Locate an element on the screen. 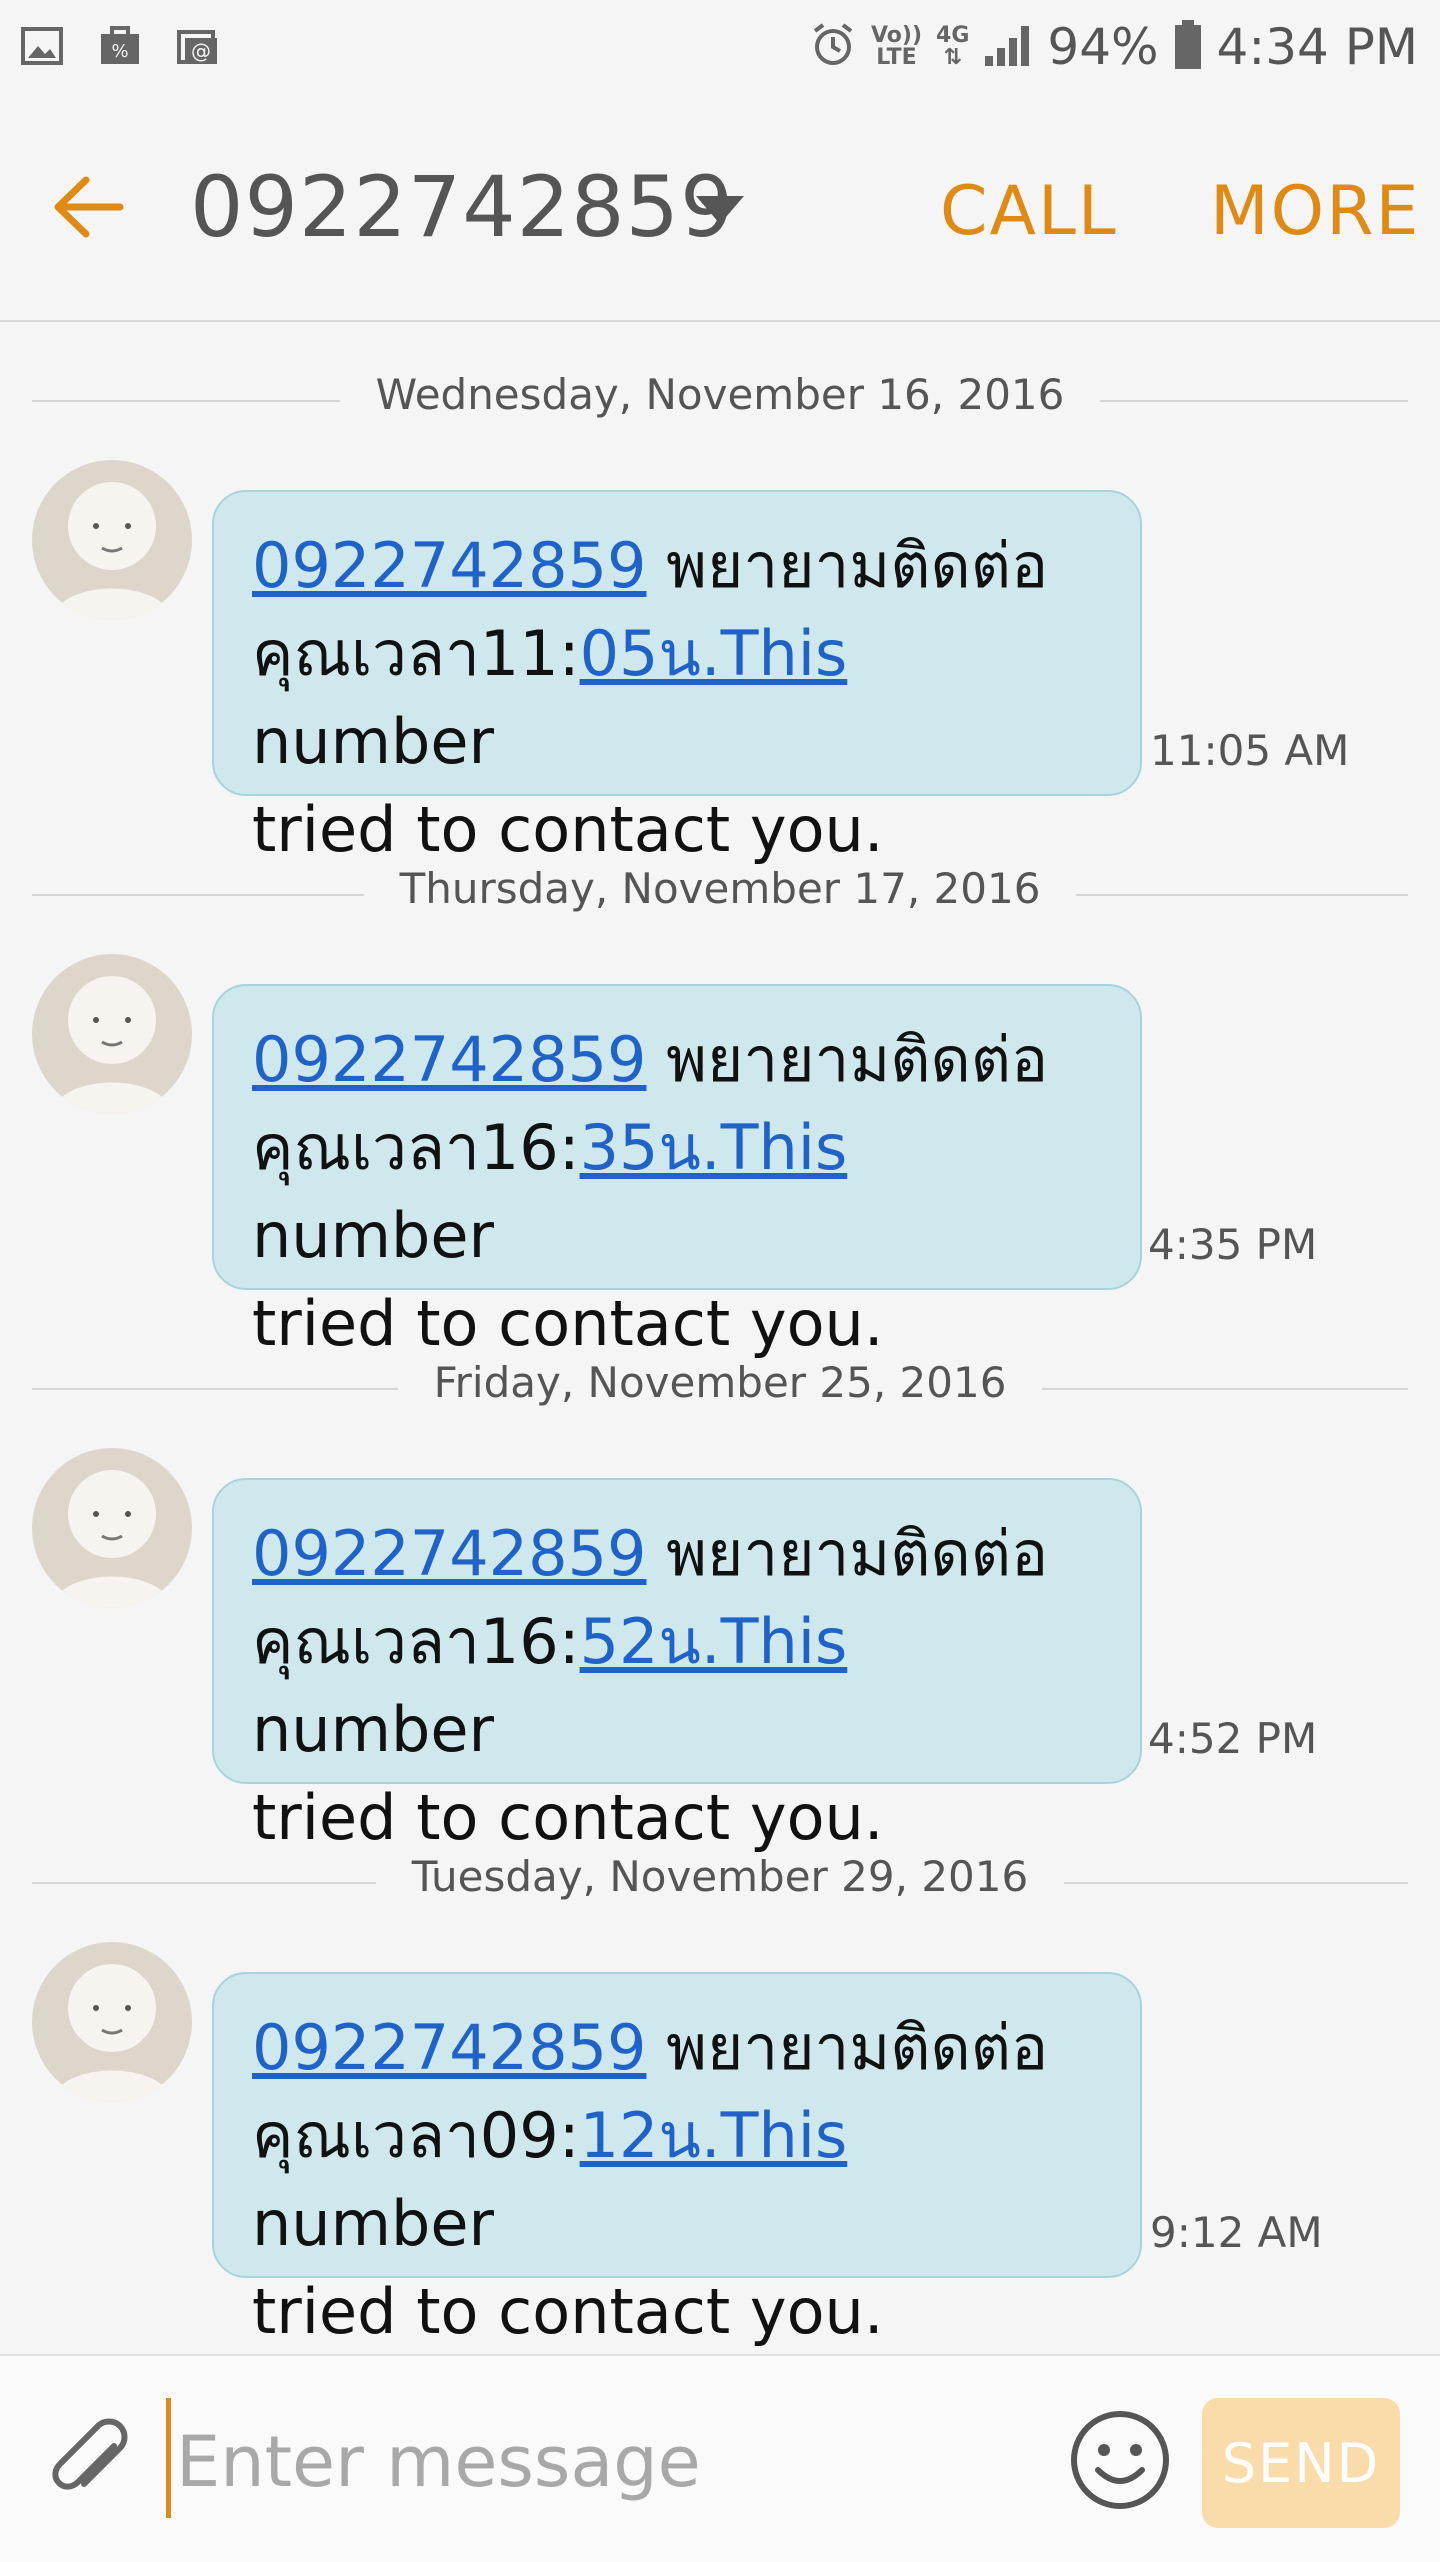 Image resolution: width=1440 pixels, height=2562 pixels. network-type: 4G ⇅ is located at coordinates (952, 47).